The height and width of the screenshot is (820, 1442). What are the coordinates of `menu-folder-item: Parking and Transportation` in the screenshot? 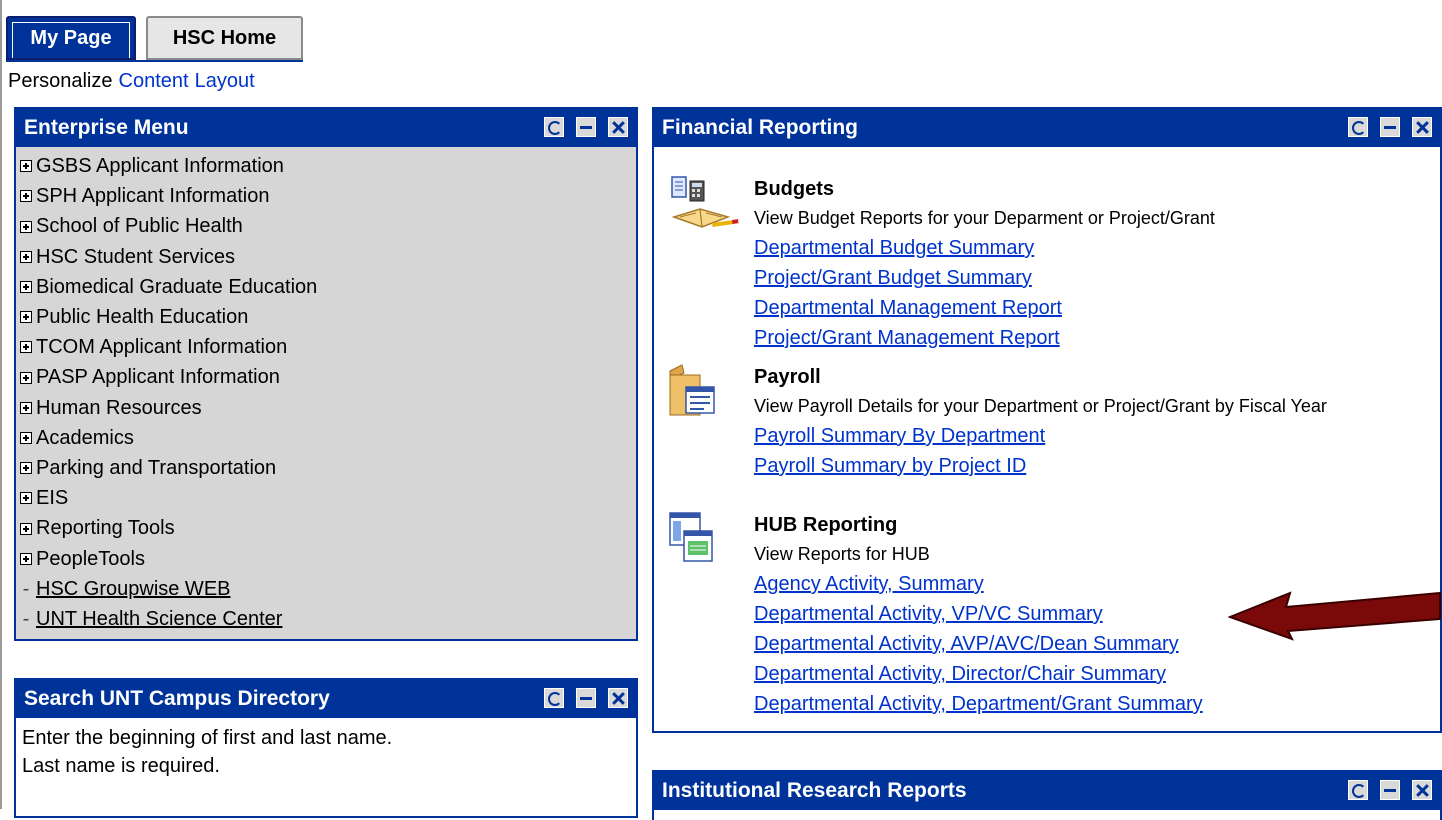 It's located at (328, 468).